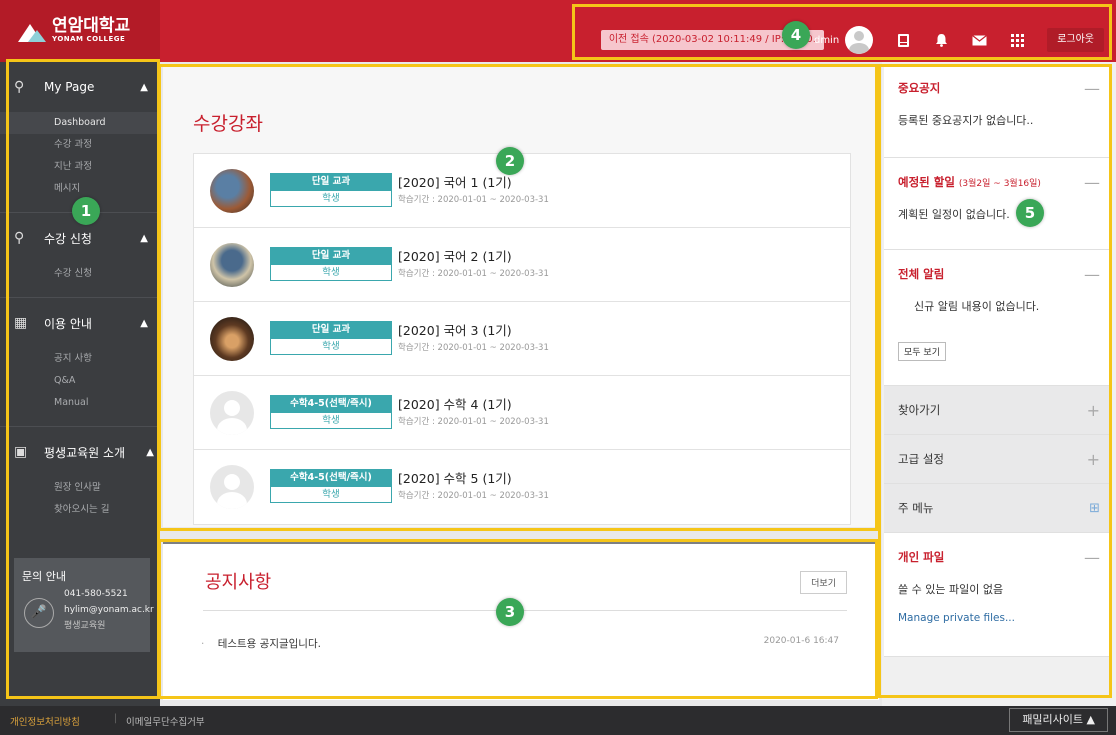 The height and width of the screenshot is (735, 1116). Describe the element at coordinates (80, 145) in the screenshot. I see `sidebar-item-courses: 수강 과정` at that location.